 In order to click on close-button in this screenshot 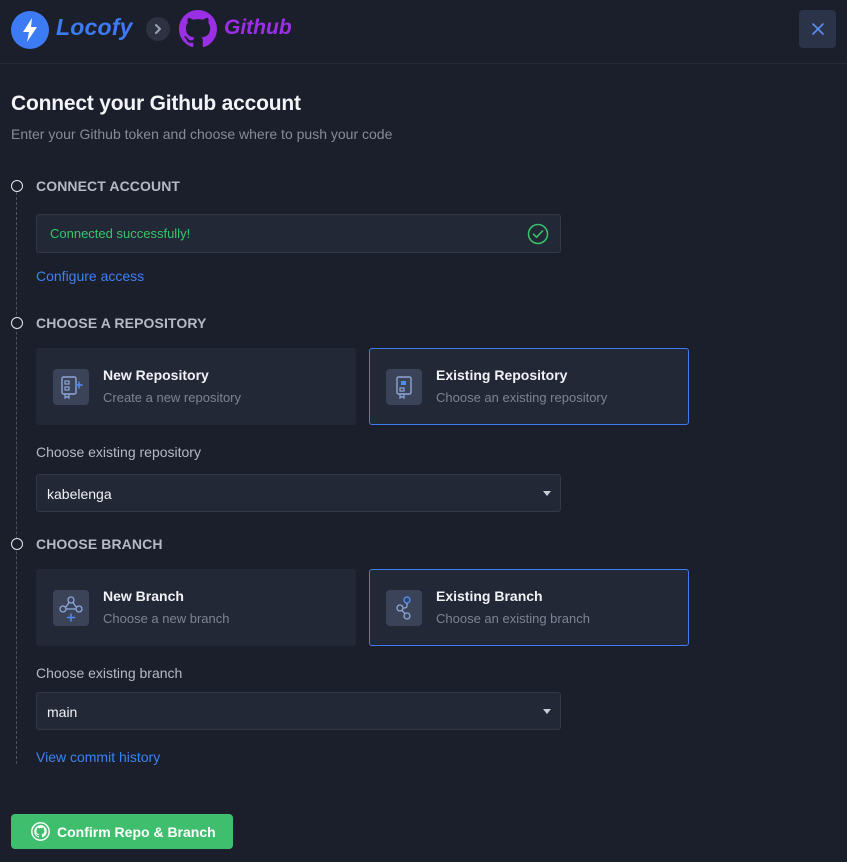, I will do `click(817, 29)`.